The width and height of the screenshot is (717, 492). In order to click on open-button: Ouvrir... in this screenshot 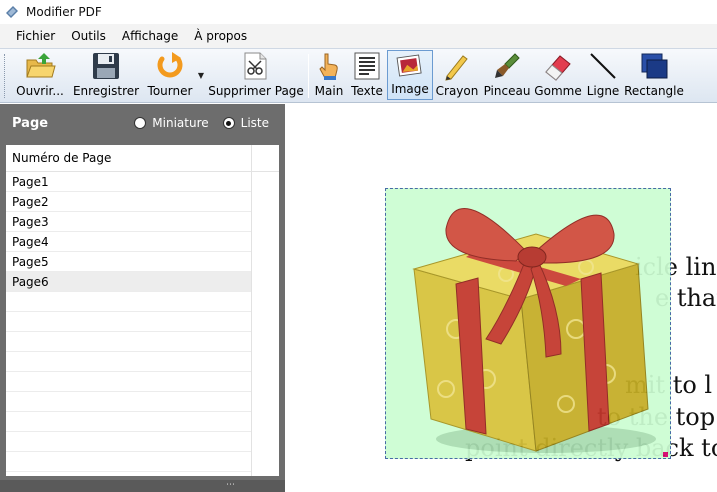, I will do `click(40, 75)`.